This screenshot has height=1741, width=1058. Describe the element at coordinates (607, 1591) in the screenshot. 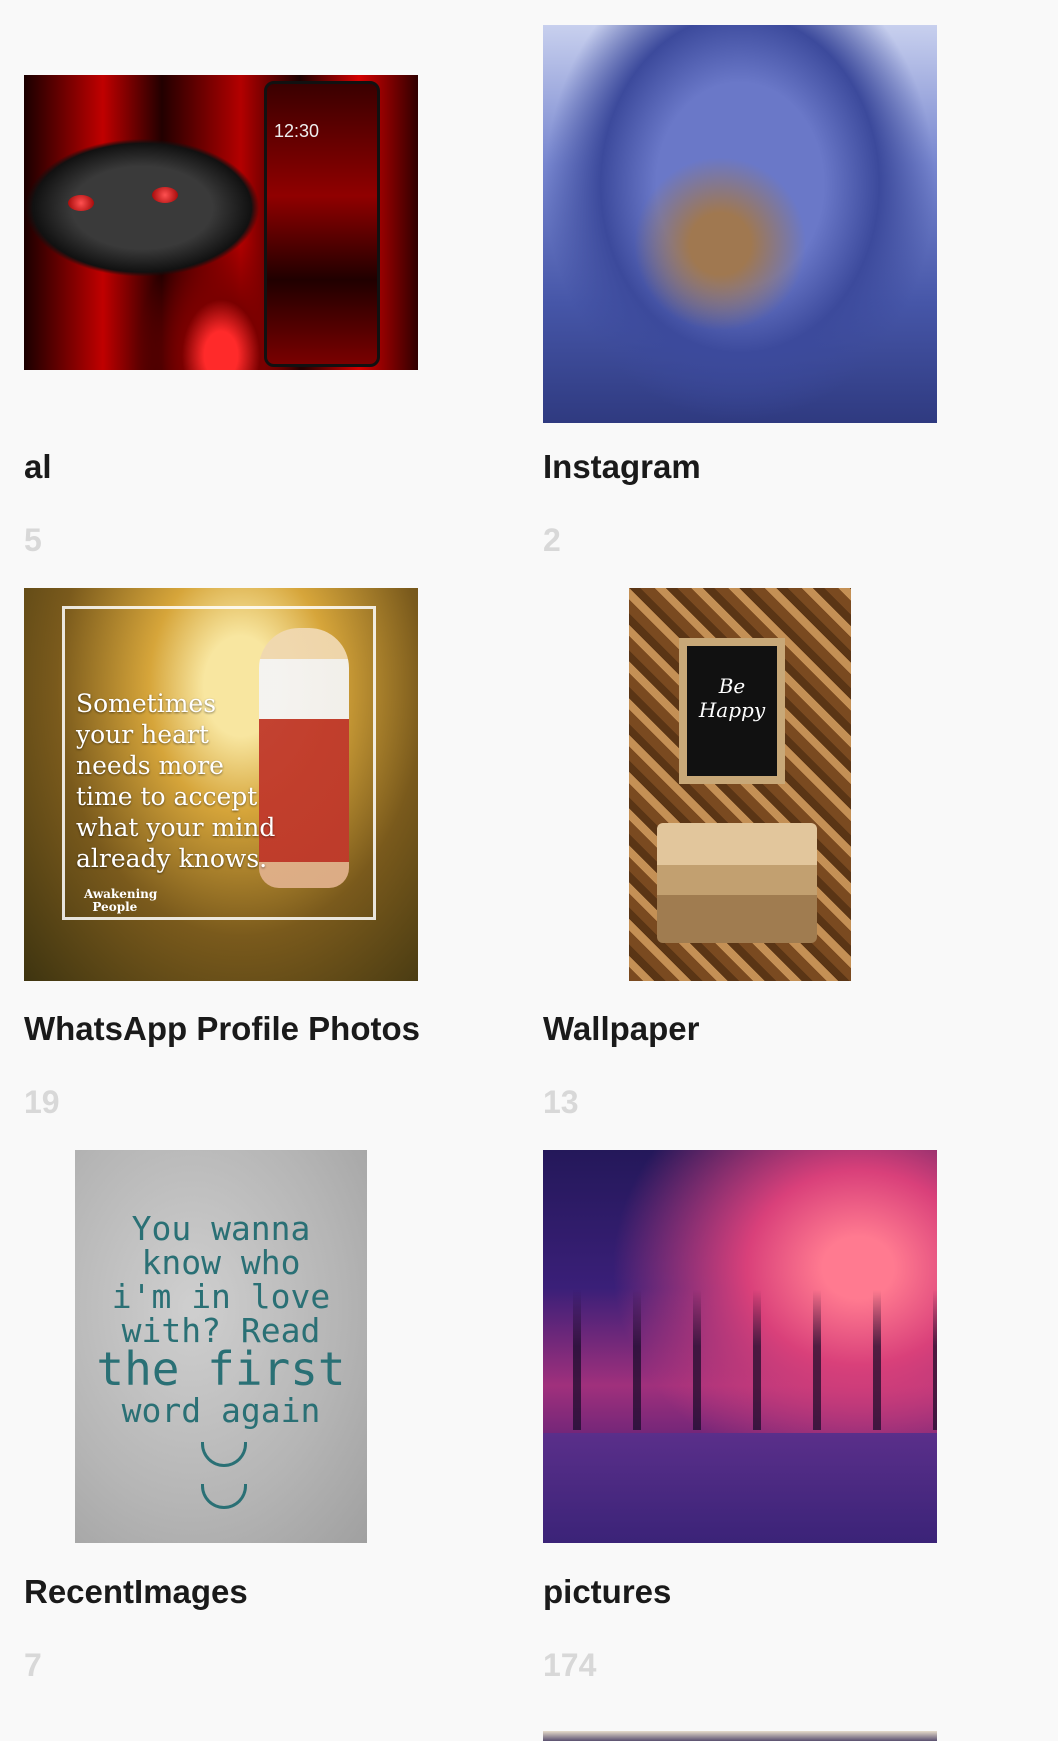

I see `album-name: pictures` at that location.